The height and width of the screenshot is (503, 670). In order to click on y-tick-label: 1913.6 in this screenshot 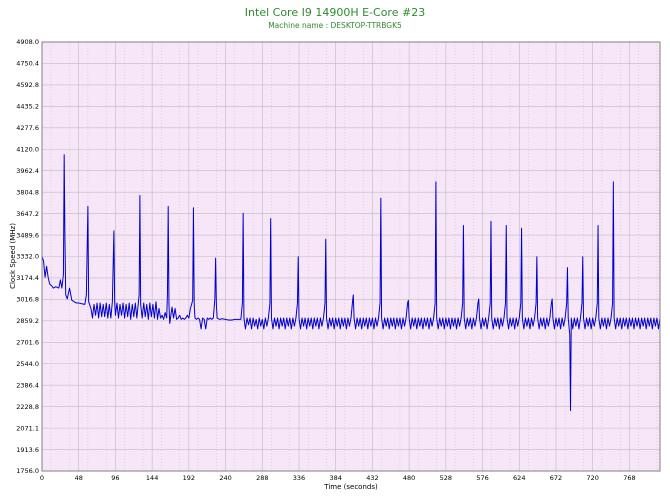, I will do `click(27, 450)`.